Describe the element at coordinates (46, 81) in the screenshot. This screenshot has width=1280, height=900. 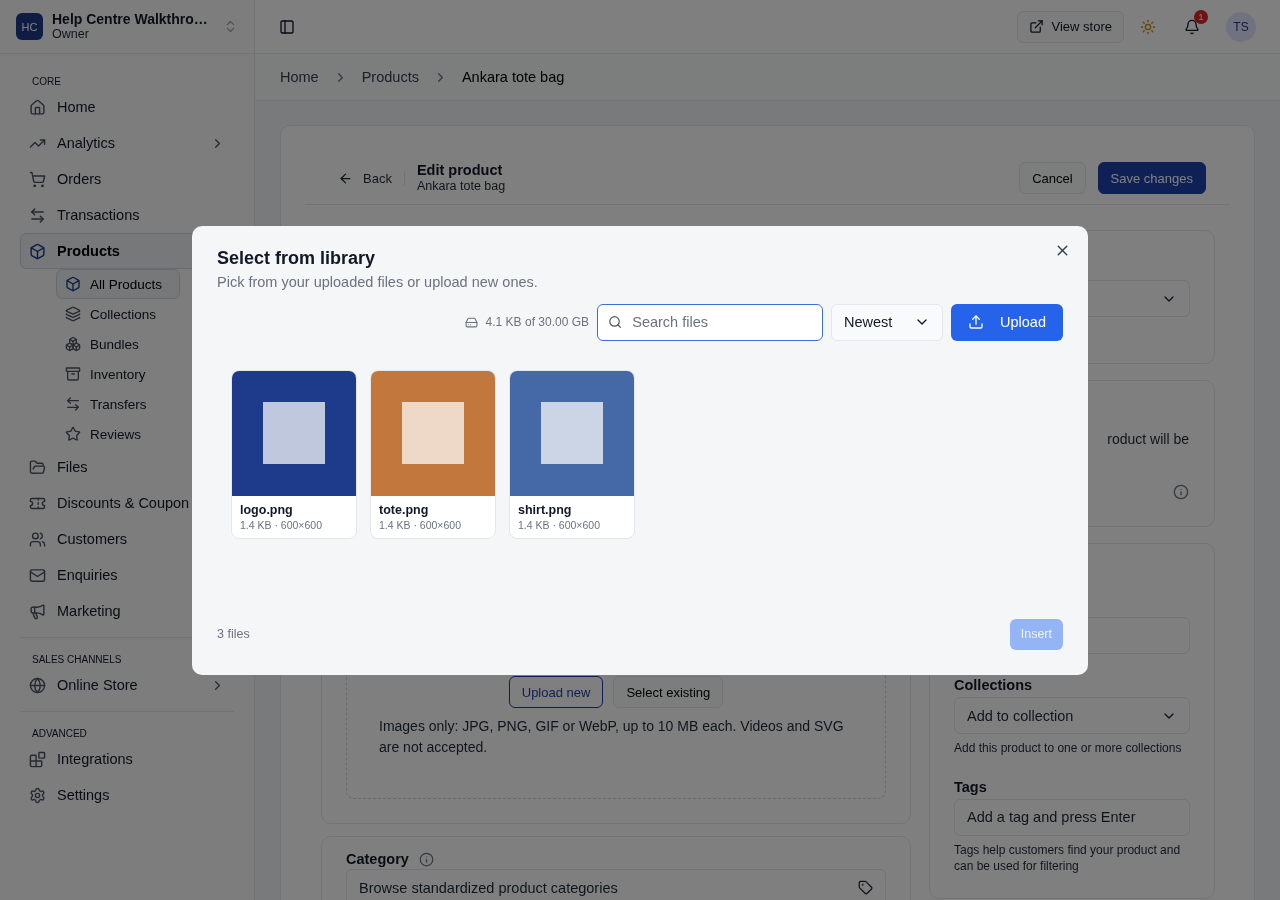
I see `section-label: CORE` at that location.